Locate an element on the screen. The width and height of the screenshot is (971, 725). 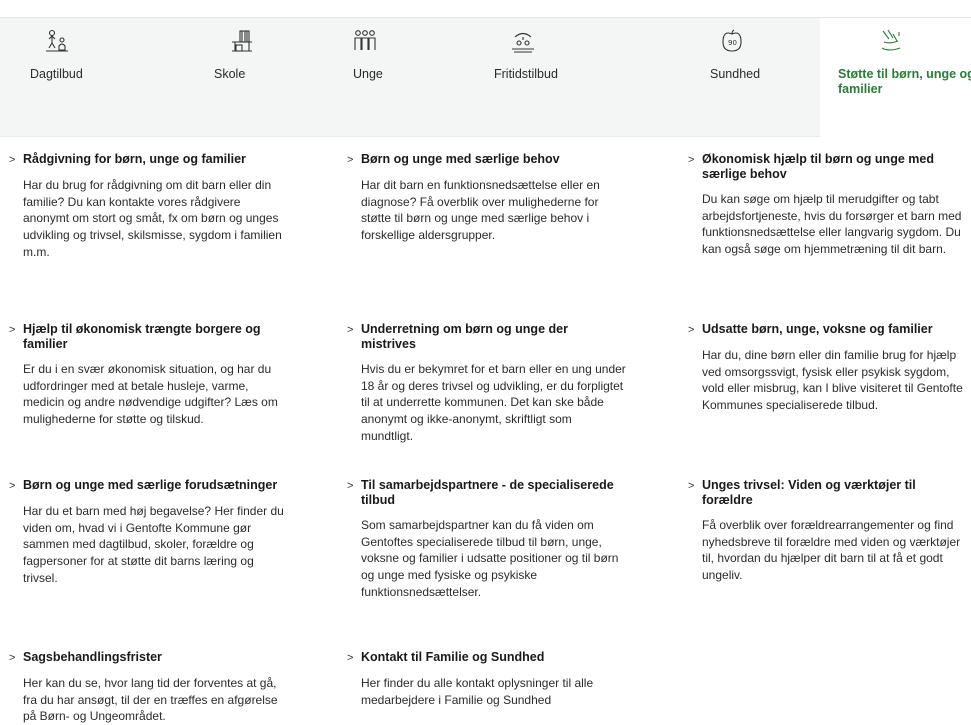
svg-text: 90 is located at coordinates (732, 43).